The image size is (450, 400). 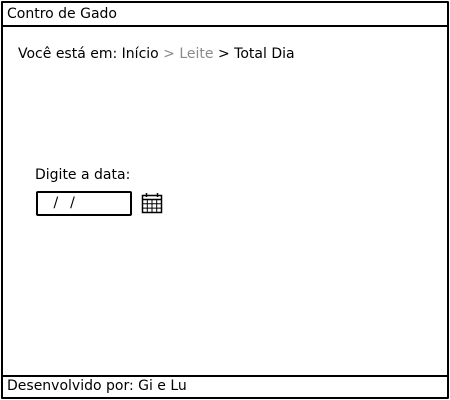 What do you see at coordinates (97, 386) in the screenshot?
I see `footer-credits: Desenvolvido por: Gi e Lu` at bounding box center [97, 386].